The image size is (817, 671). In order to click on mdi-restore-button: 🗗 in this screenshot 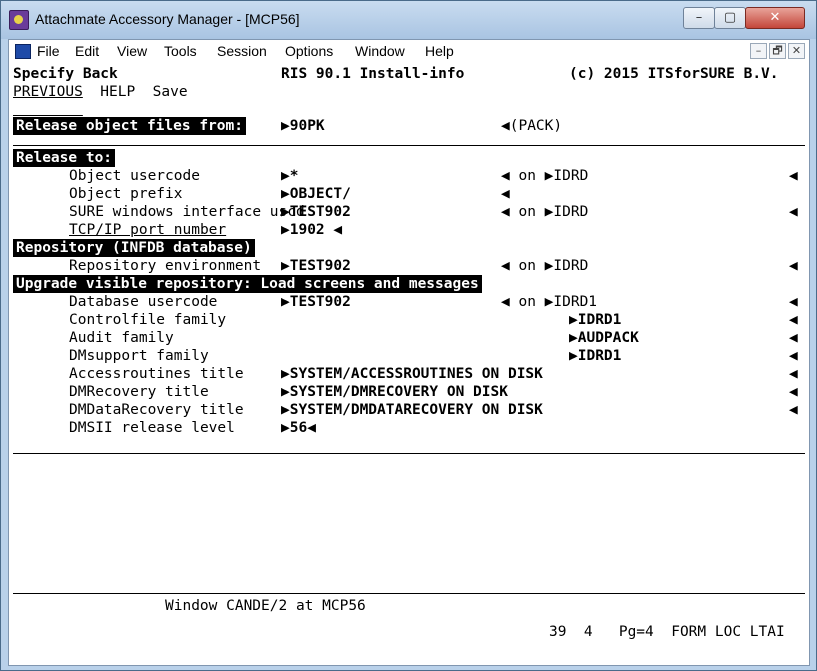, I will do `click(777, 51)`.